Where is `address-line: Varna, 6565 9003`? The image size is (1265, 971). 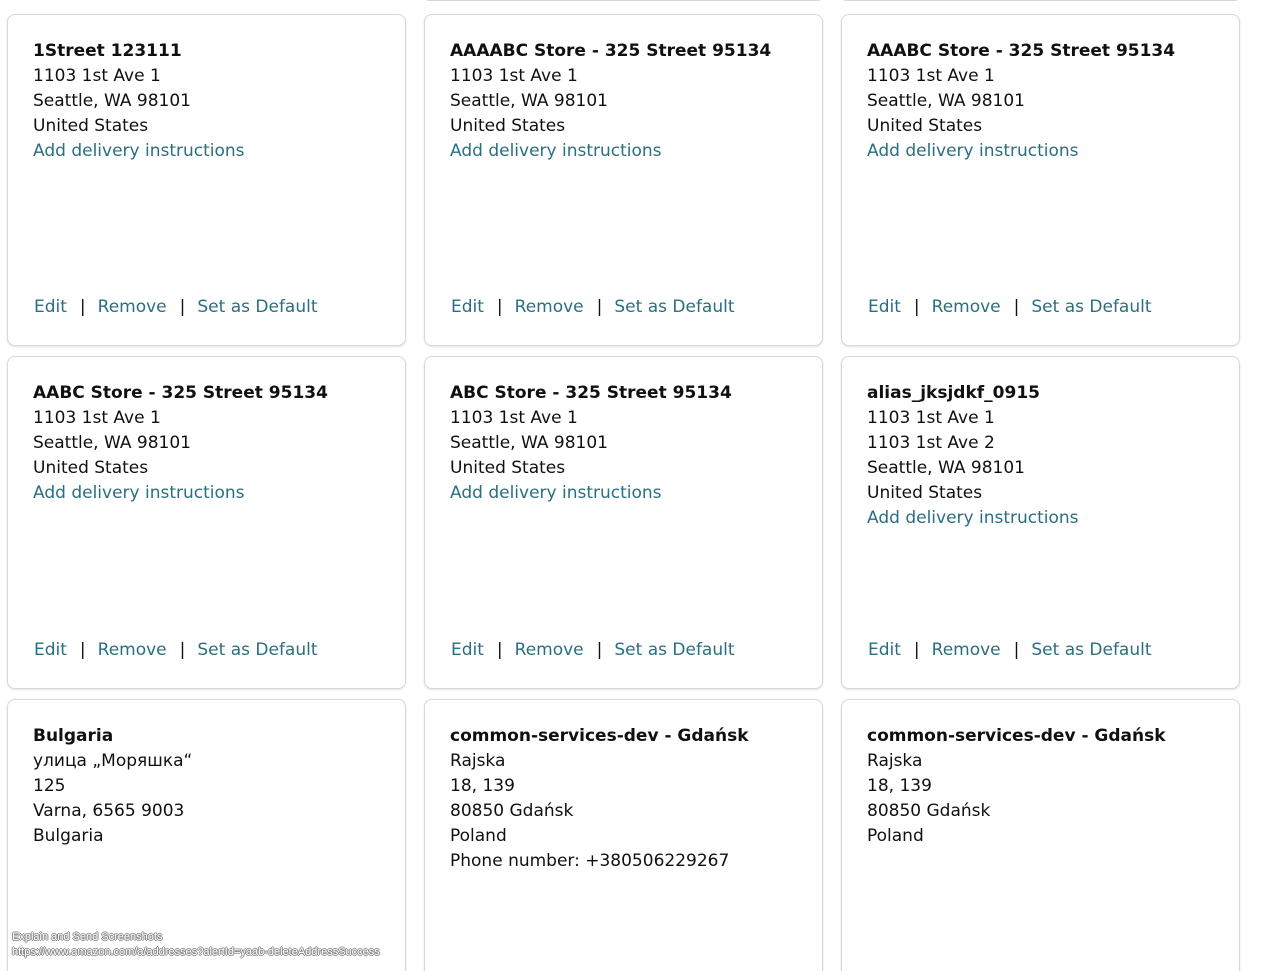 address-line: Varna, 6565 9003 is located at coordinates (109, 811).